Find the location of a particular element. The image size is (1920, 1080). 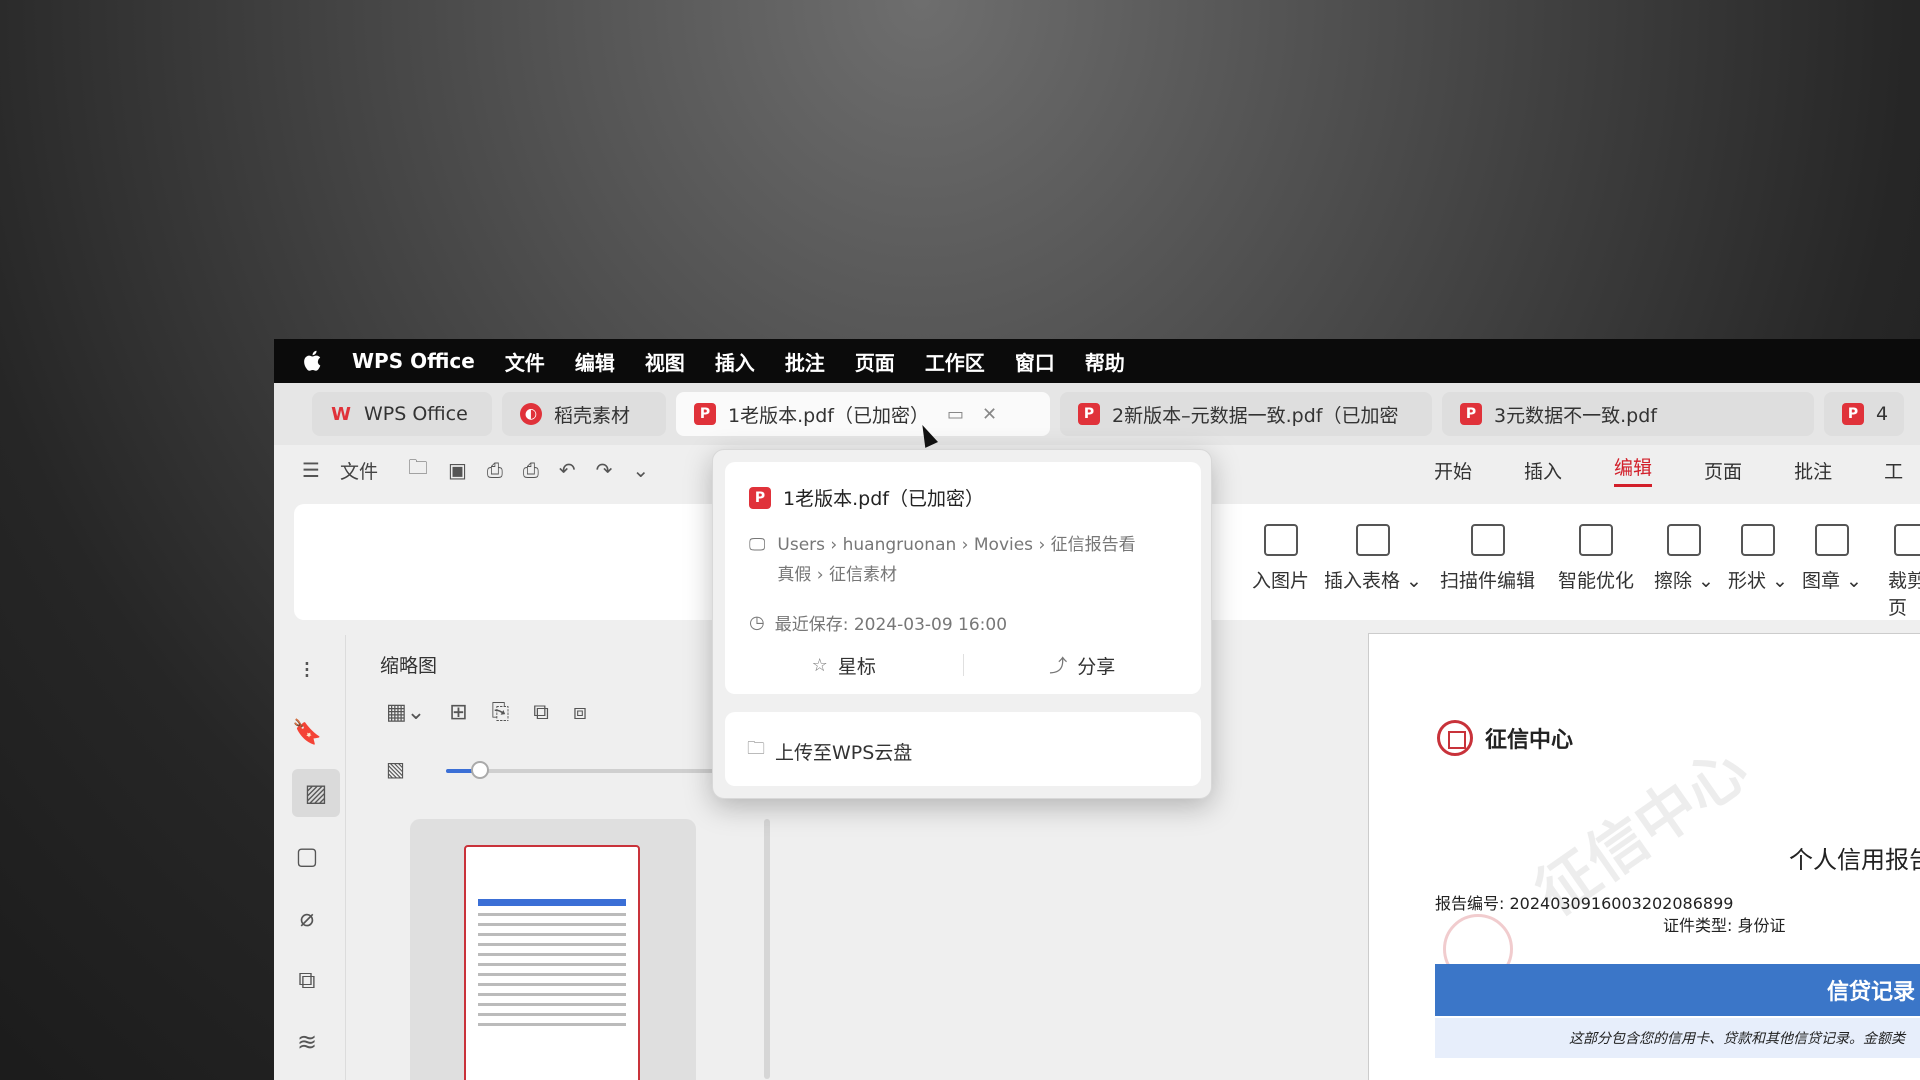

tab-wps-home: W WPS Office is located at coordinates (402, 414).